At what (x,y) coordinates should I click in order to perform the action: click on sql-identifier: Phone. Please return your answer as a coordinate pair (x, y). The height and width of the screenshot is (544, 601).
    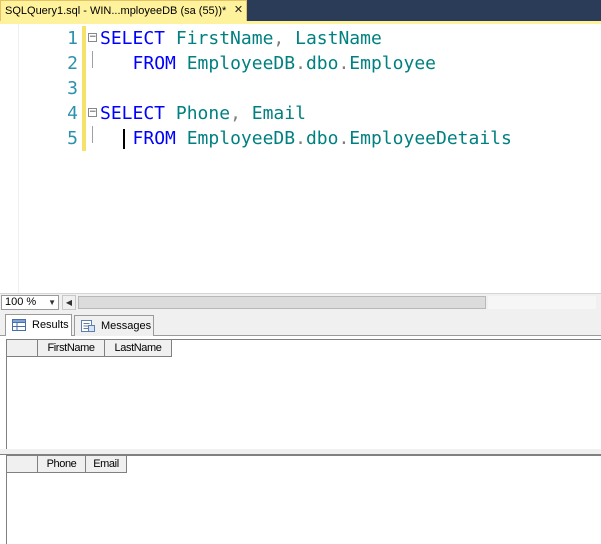
    Looking at the image, I should click on (203, 113).